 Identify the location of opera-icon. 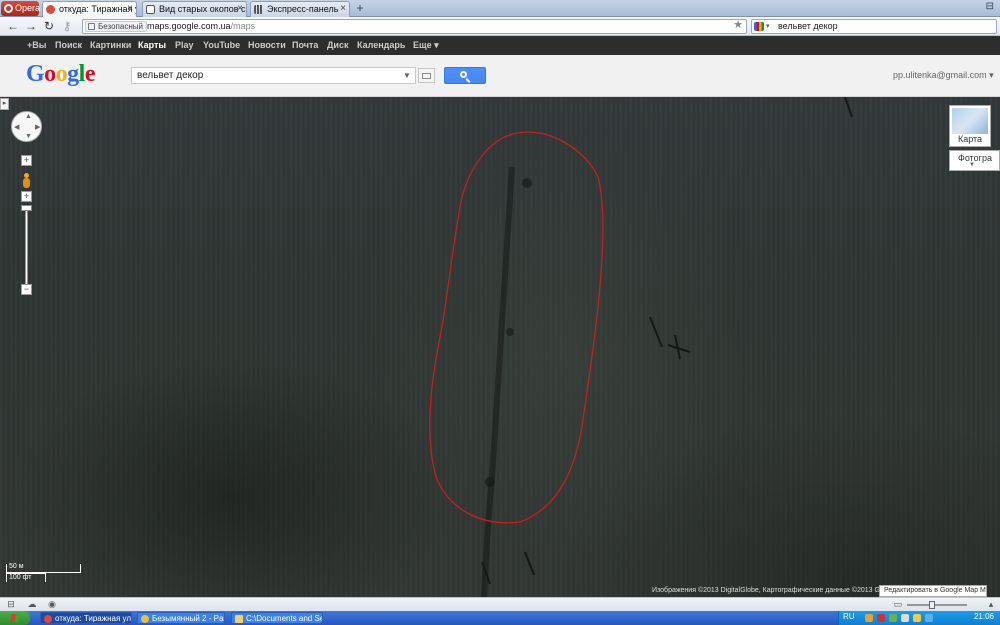
(48, 619).